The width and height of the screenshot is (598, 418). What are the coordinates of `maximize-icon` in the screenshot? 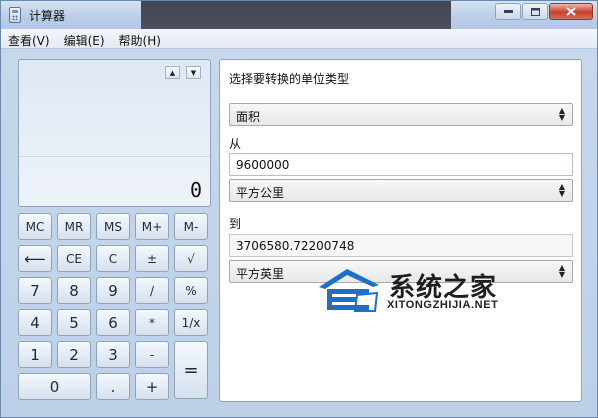 It's located at (535, 11).